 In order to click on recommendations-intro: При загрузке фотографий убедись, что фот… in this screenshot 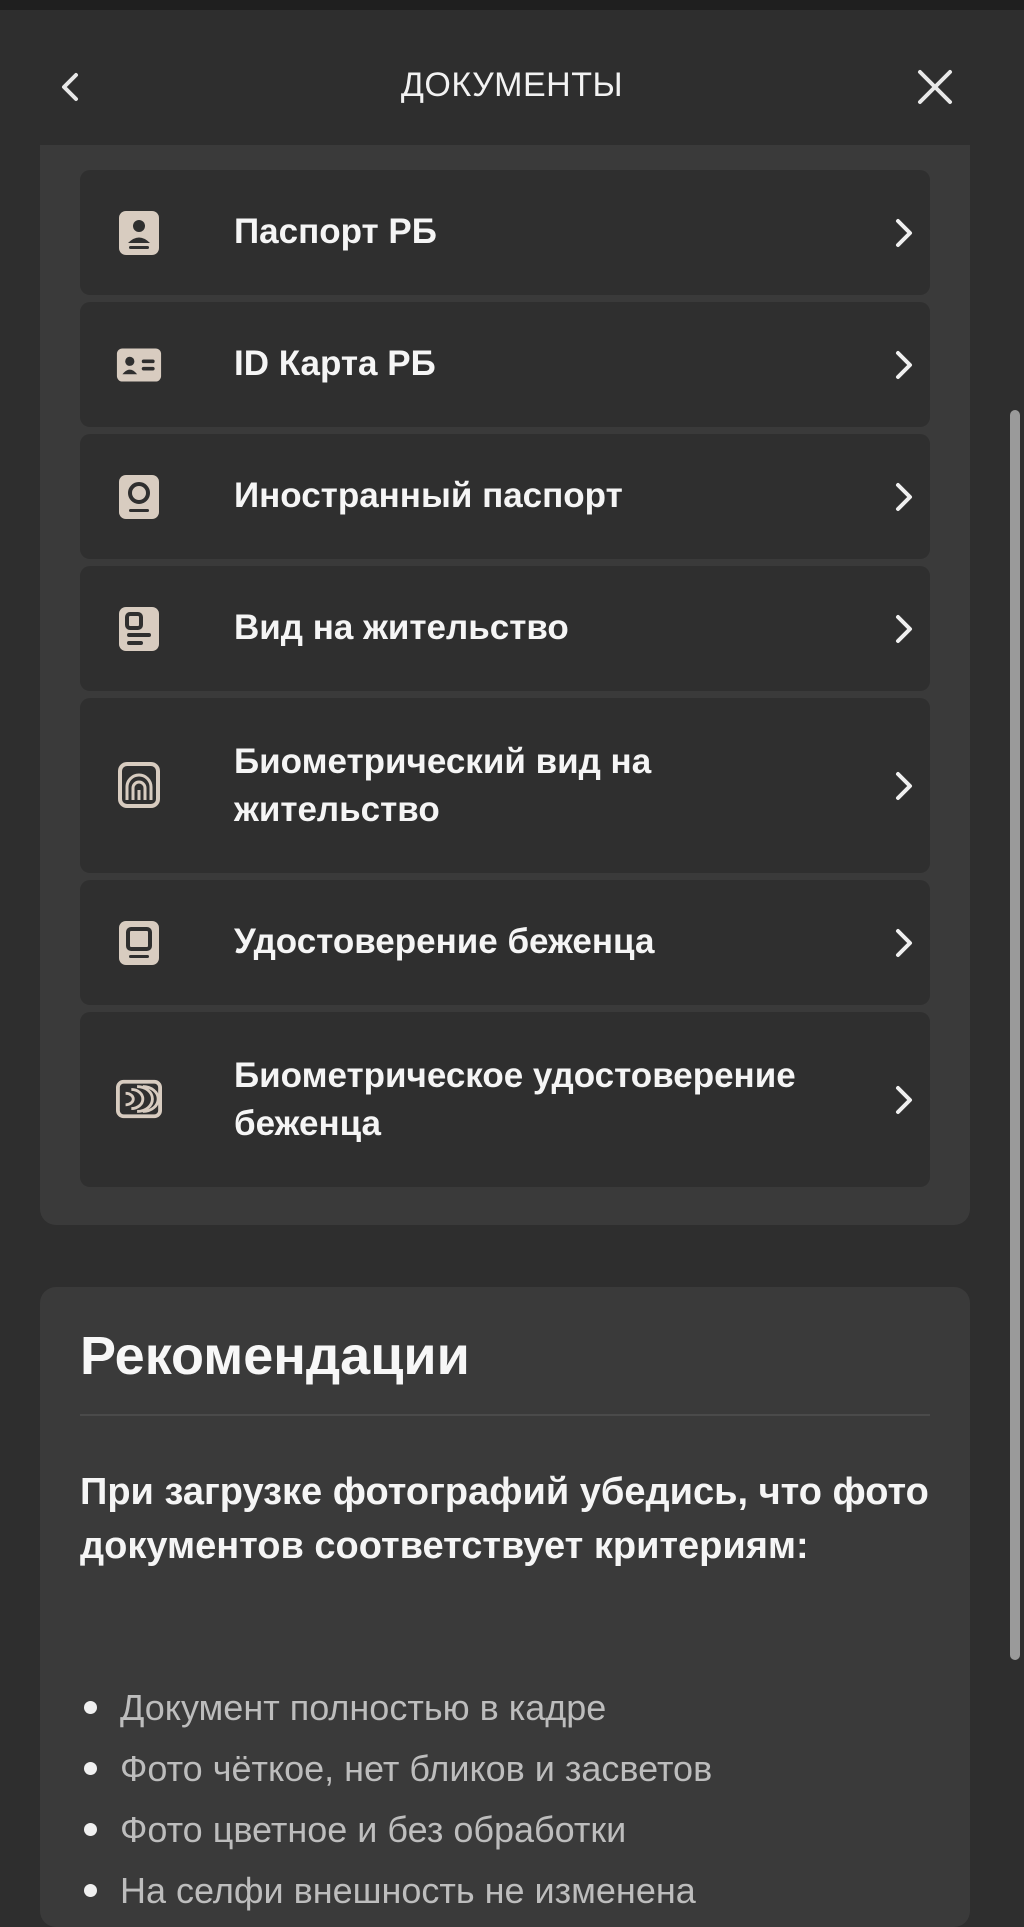, I will do `click(504, 1519)`.